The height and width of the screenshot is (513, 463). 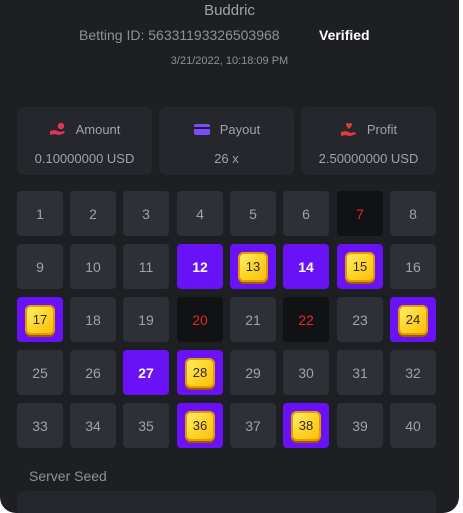 I want to click on keno-tile-15: 15, so click(x=360, y=266).